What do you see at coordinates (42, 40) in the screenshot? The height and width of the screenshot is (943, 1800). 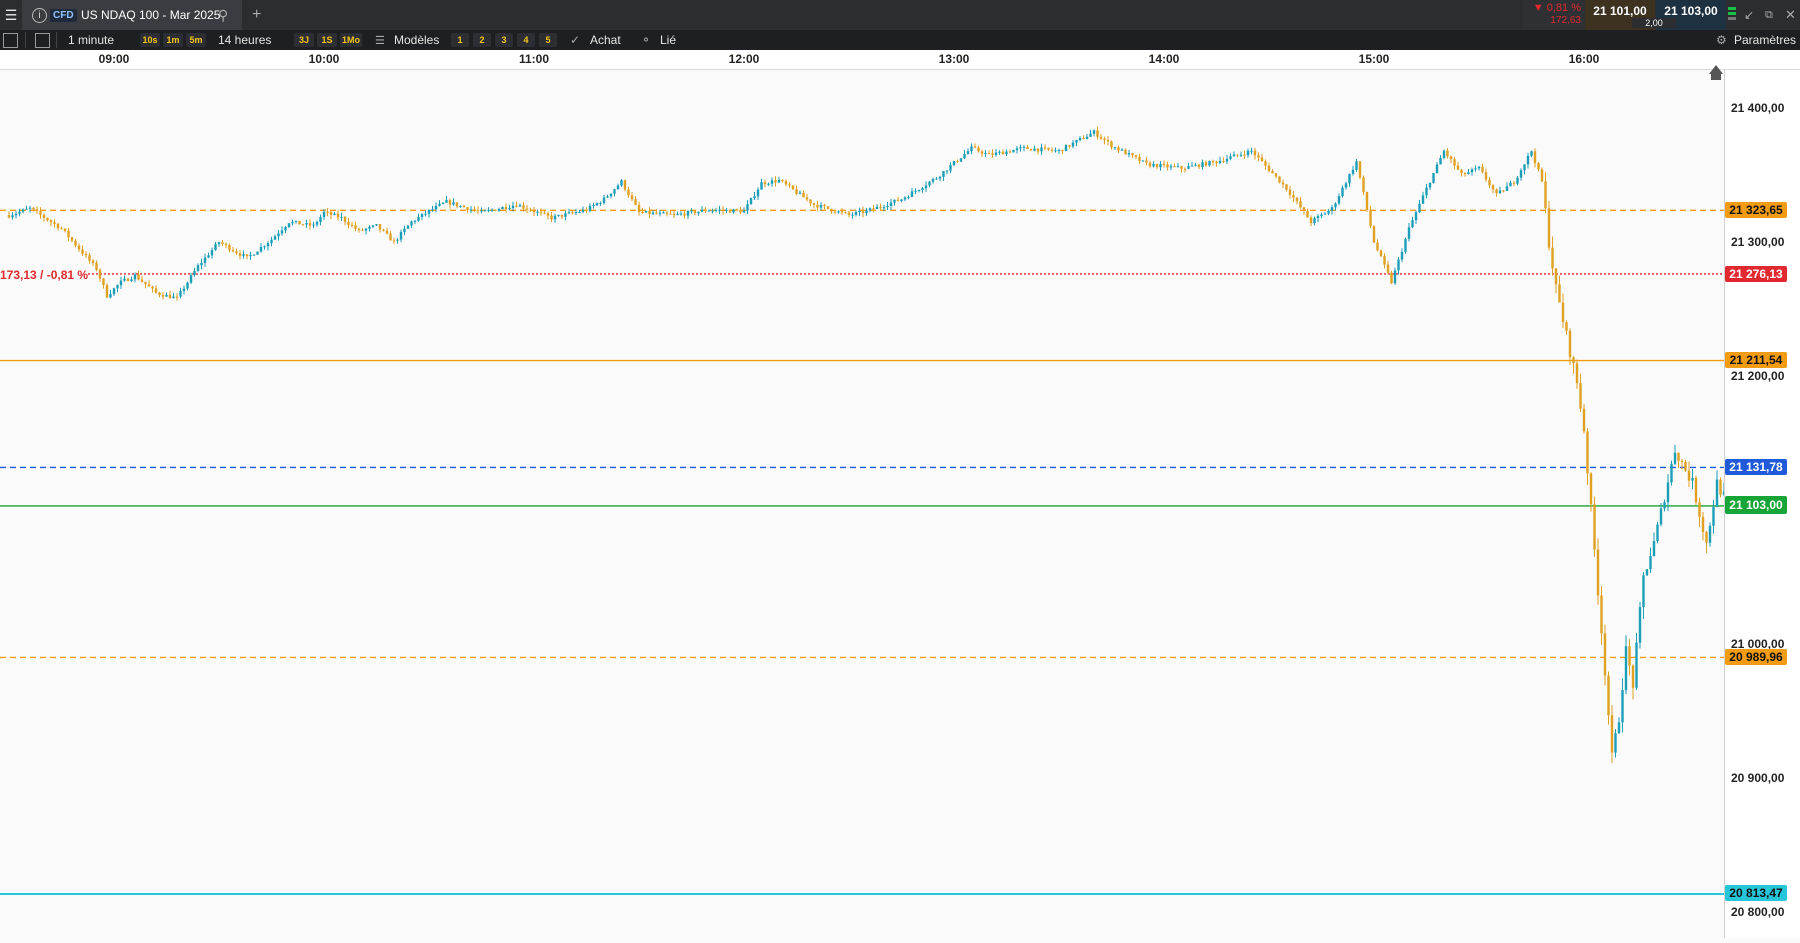 I see `layout-grid-icon` at bounding box center [42, 40].